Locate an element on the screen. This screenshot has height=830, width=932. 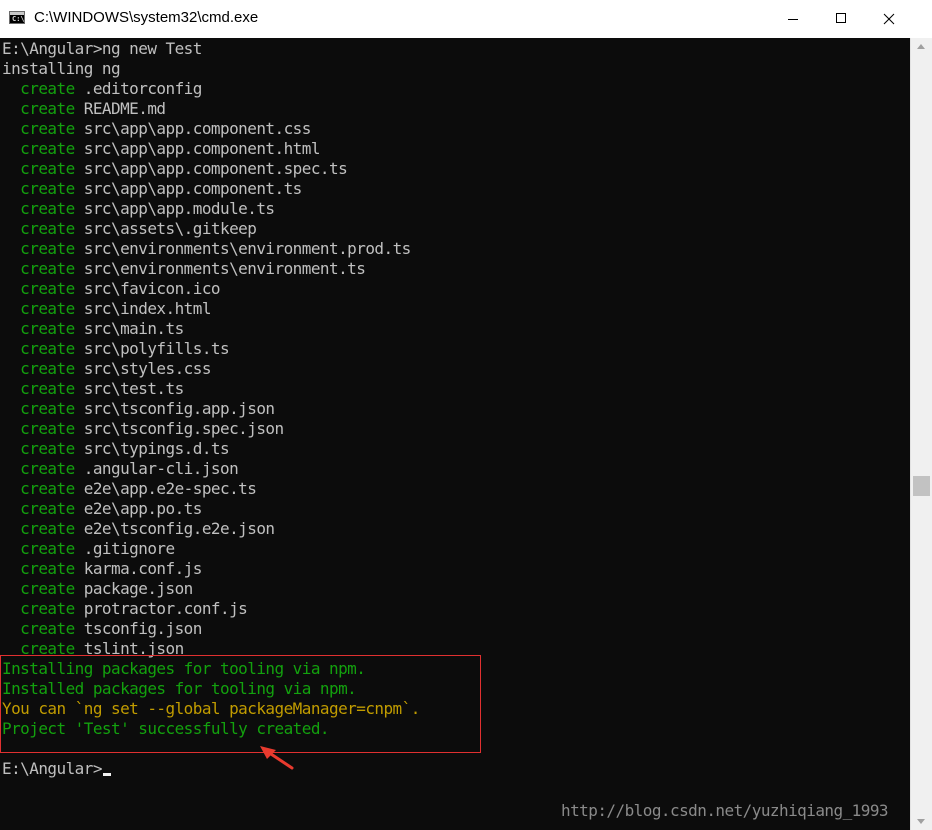
console-line: create .editorconfig is located at coordinates (211, 89).